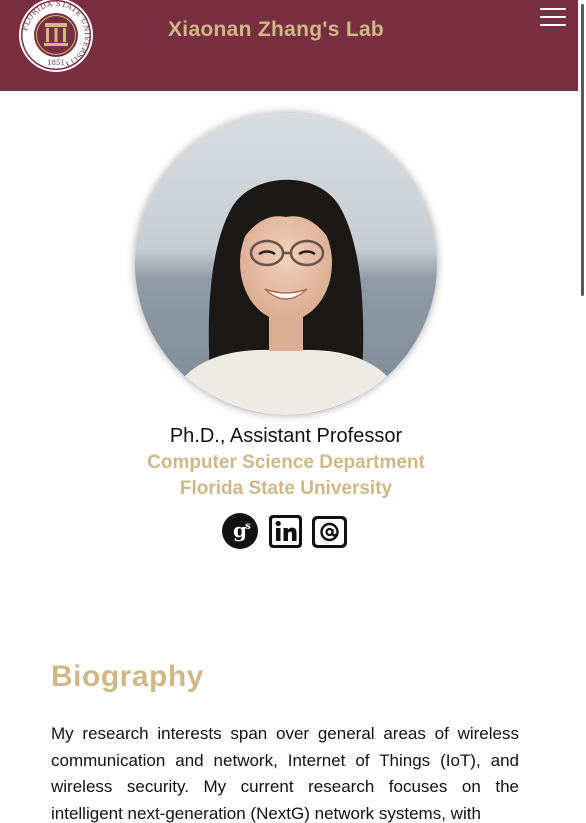  Describe the element at coordinates (276, 30) in the screenshot. I see `site-title: Xiaonan Zhang's Lab` at that location.